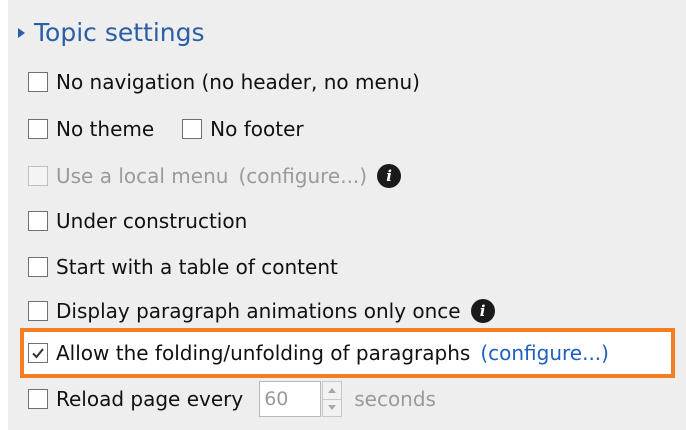 The height and width of the screenshot is (430, 686). I want to click on folding-checkbox, so click(38, 353).